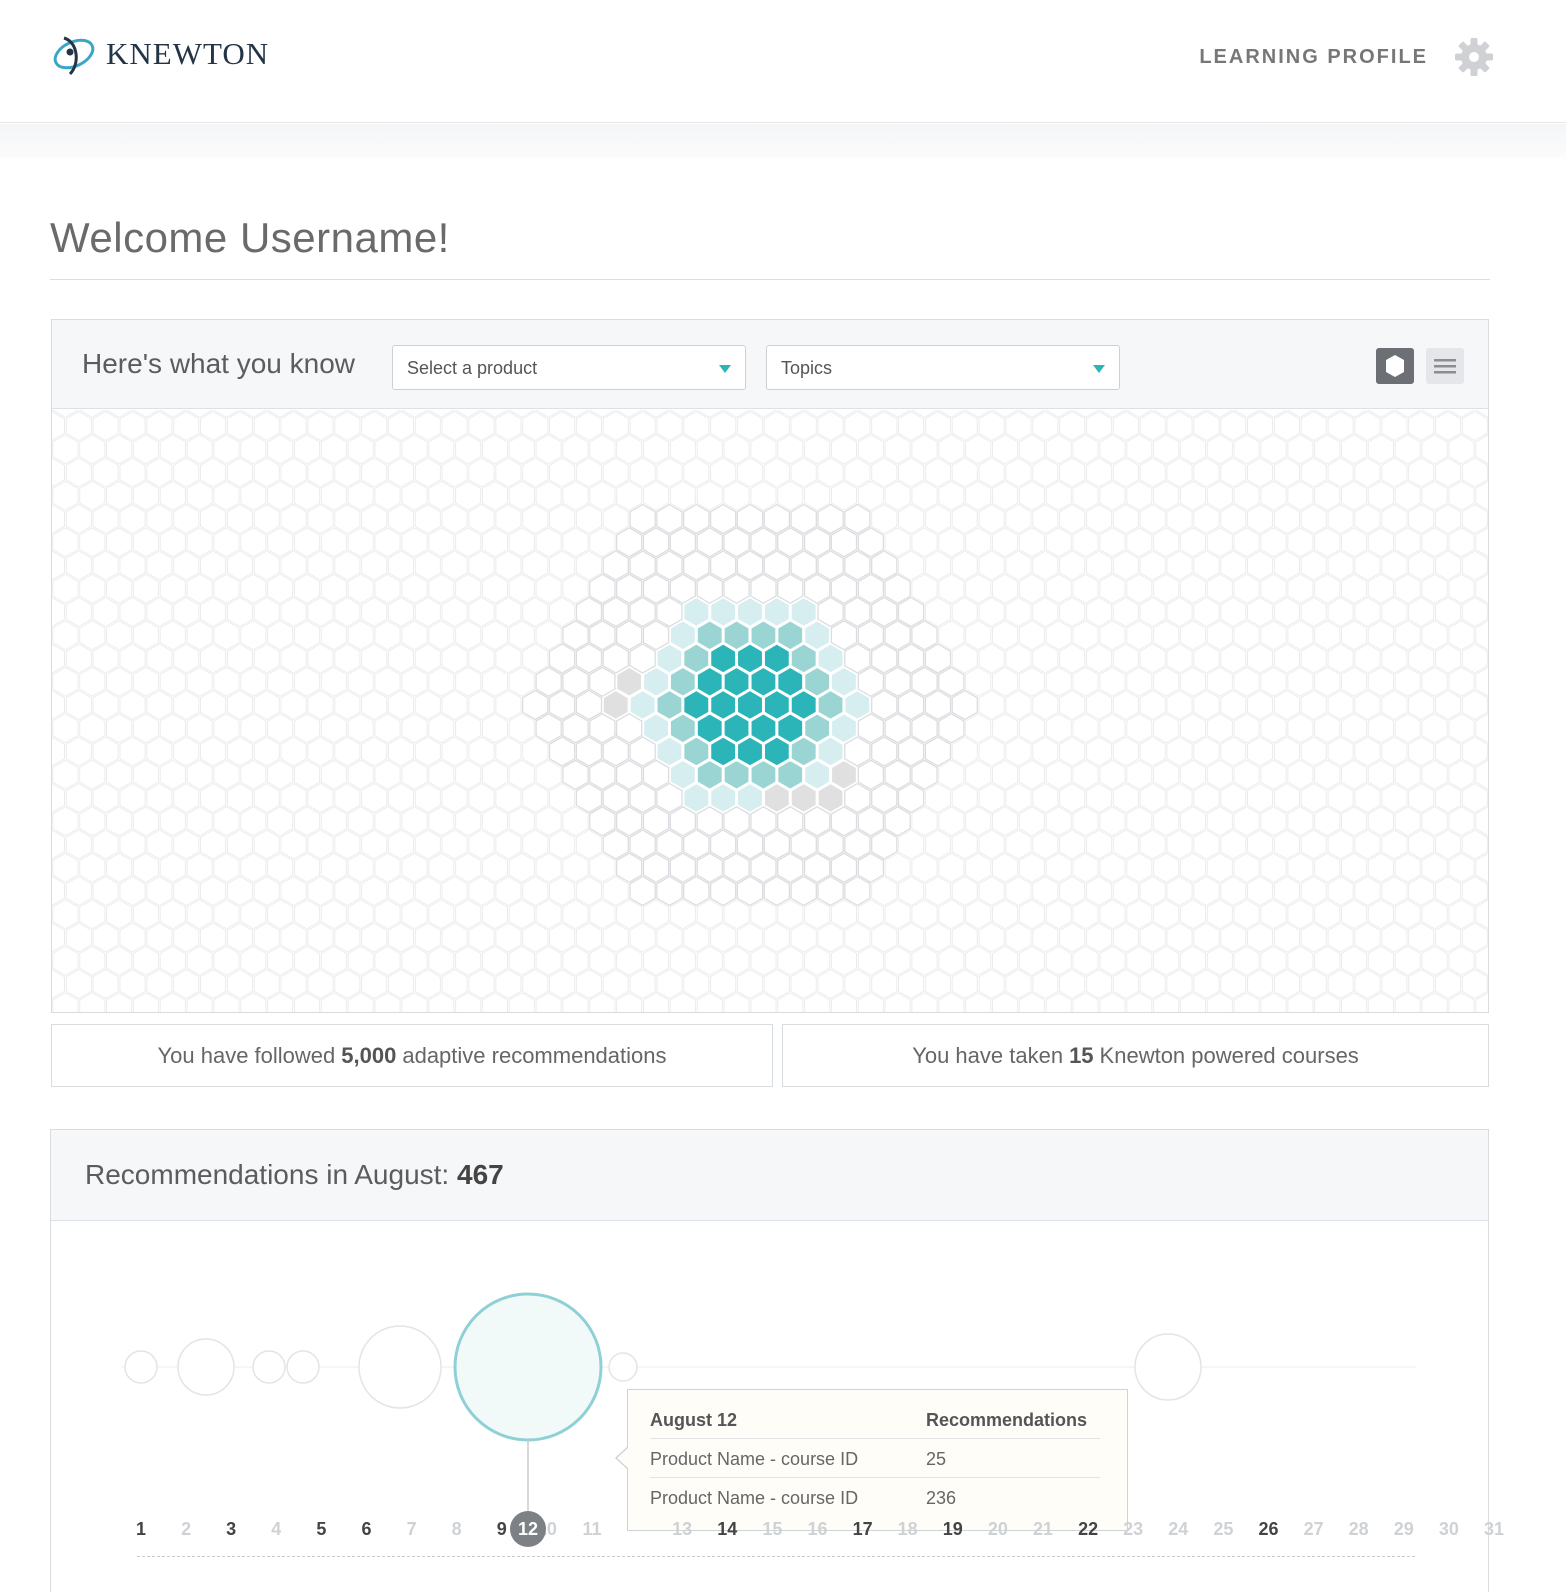 The width and height of the screenshot is (1566, 1592). I want to click on day-label-31: 31, so click(1494, 1529).